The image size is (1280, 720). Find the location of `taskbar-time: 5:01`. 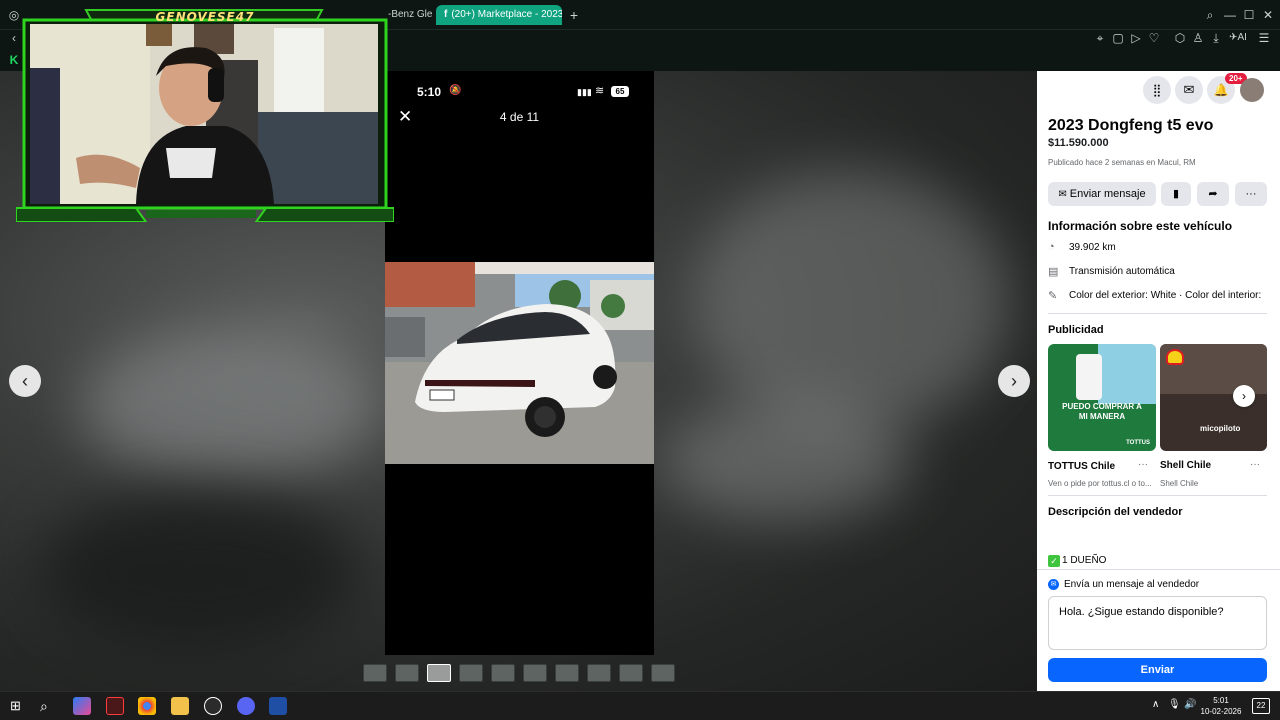

taskbar-time: 5:01 is located at coordinates (1221, 700).